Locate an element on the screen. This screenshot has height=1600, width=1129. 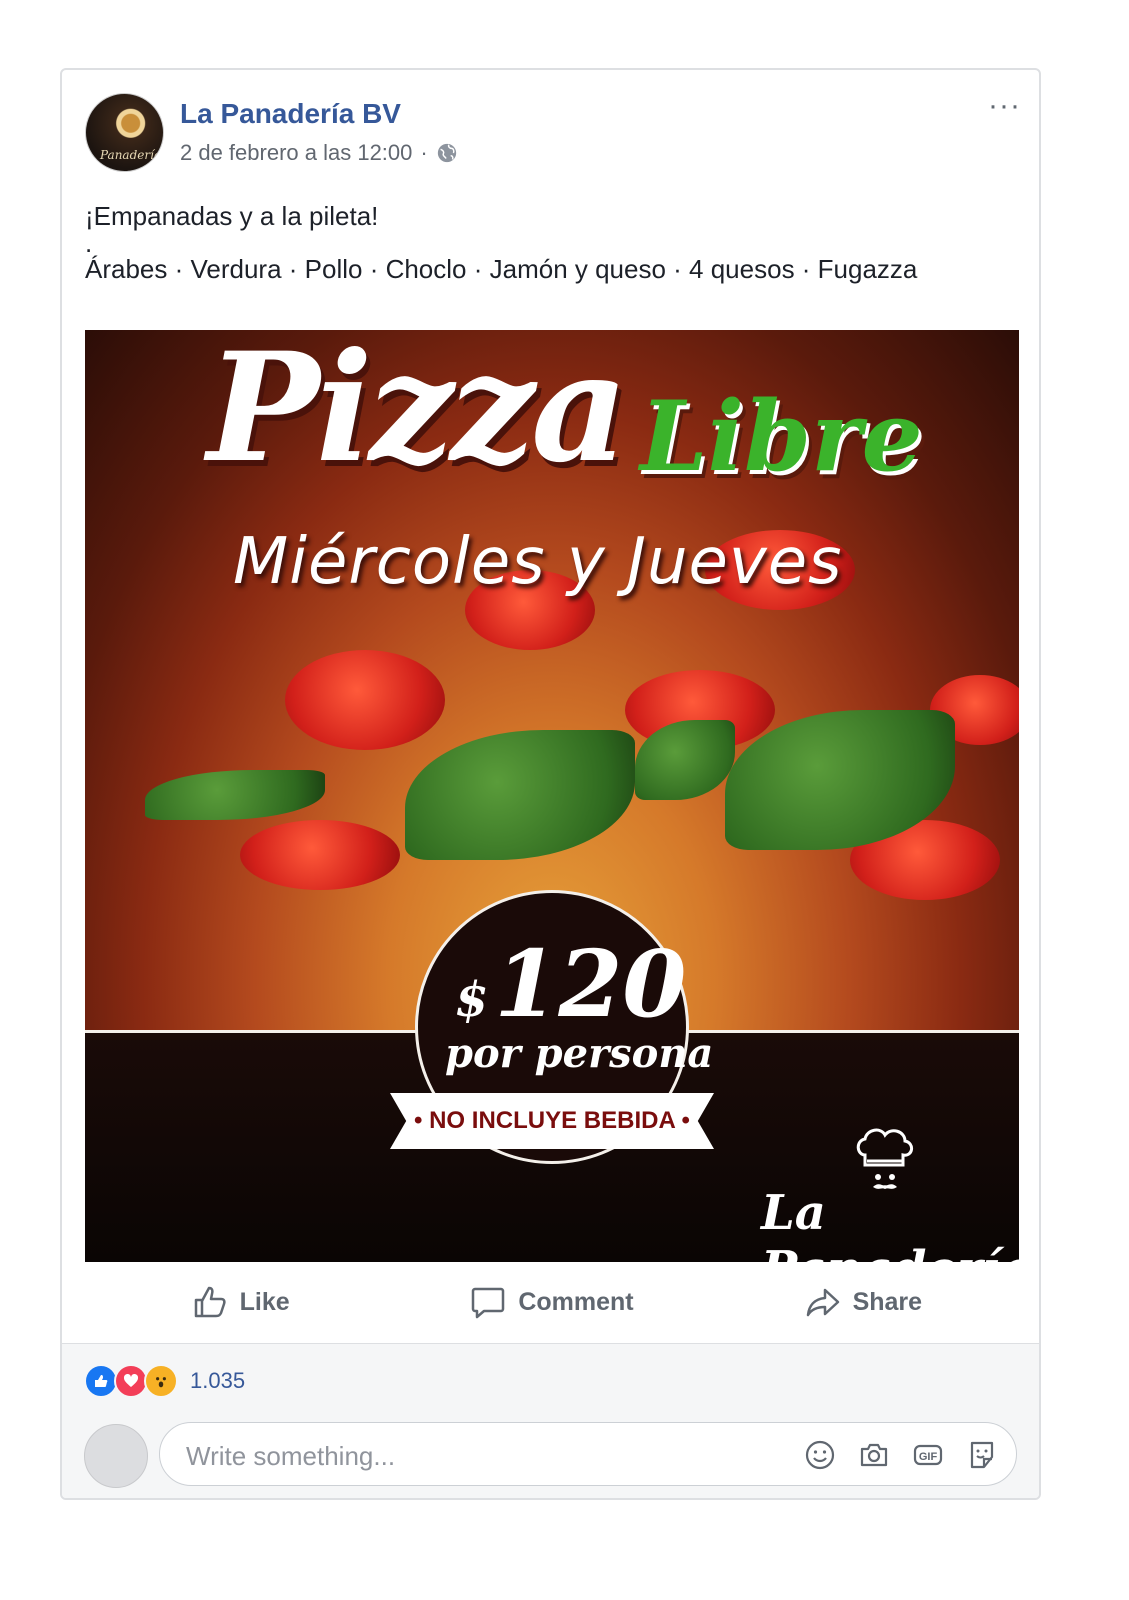
ad-brand-logo: La Panadería is located at coordinates (890, 1223).